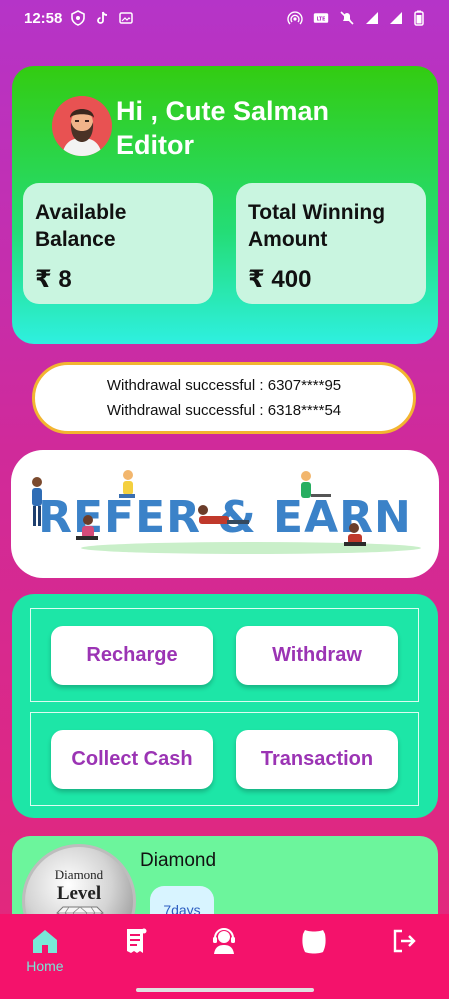 This screenshot has height=999, width=449. I want to click on home-indicator, so click(225, 990).